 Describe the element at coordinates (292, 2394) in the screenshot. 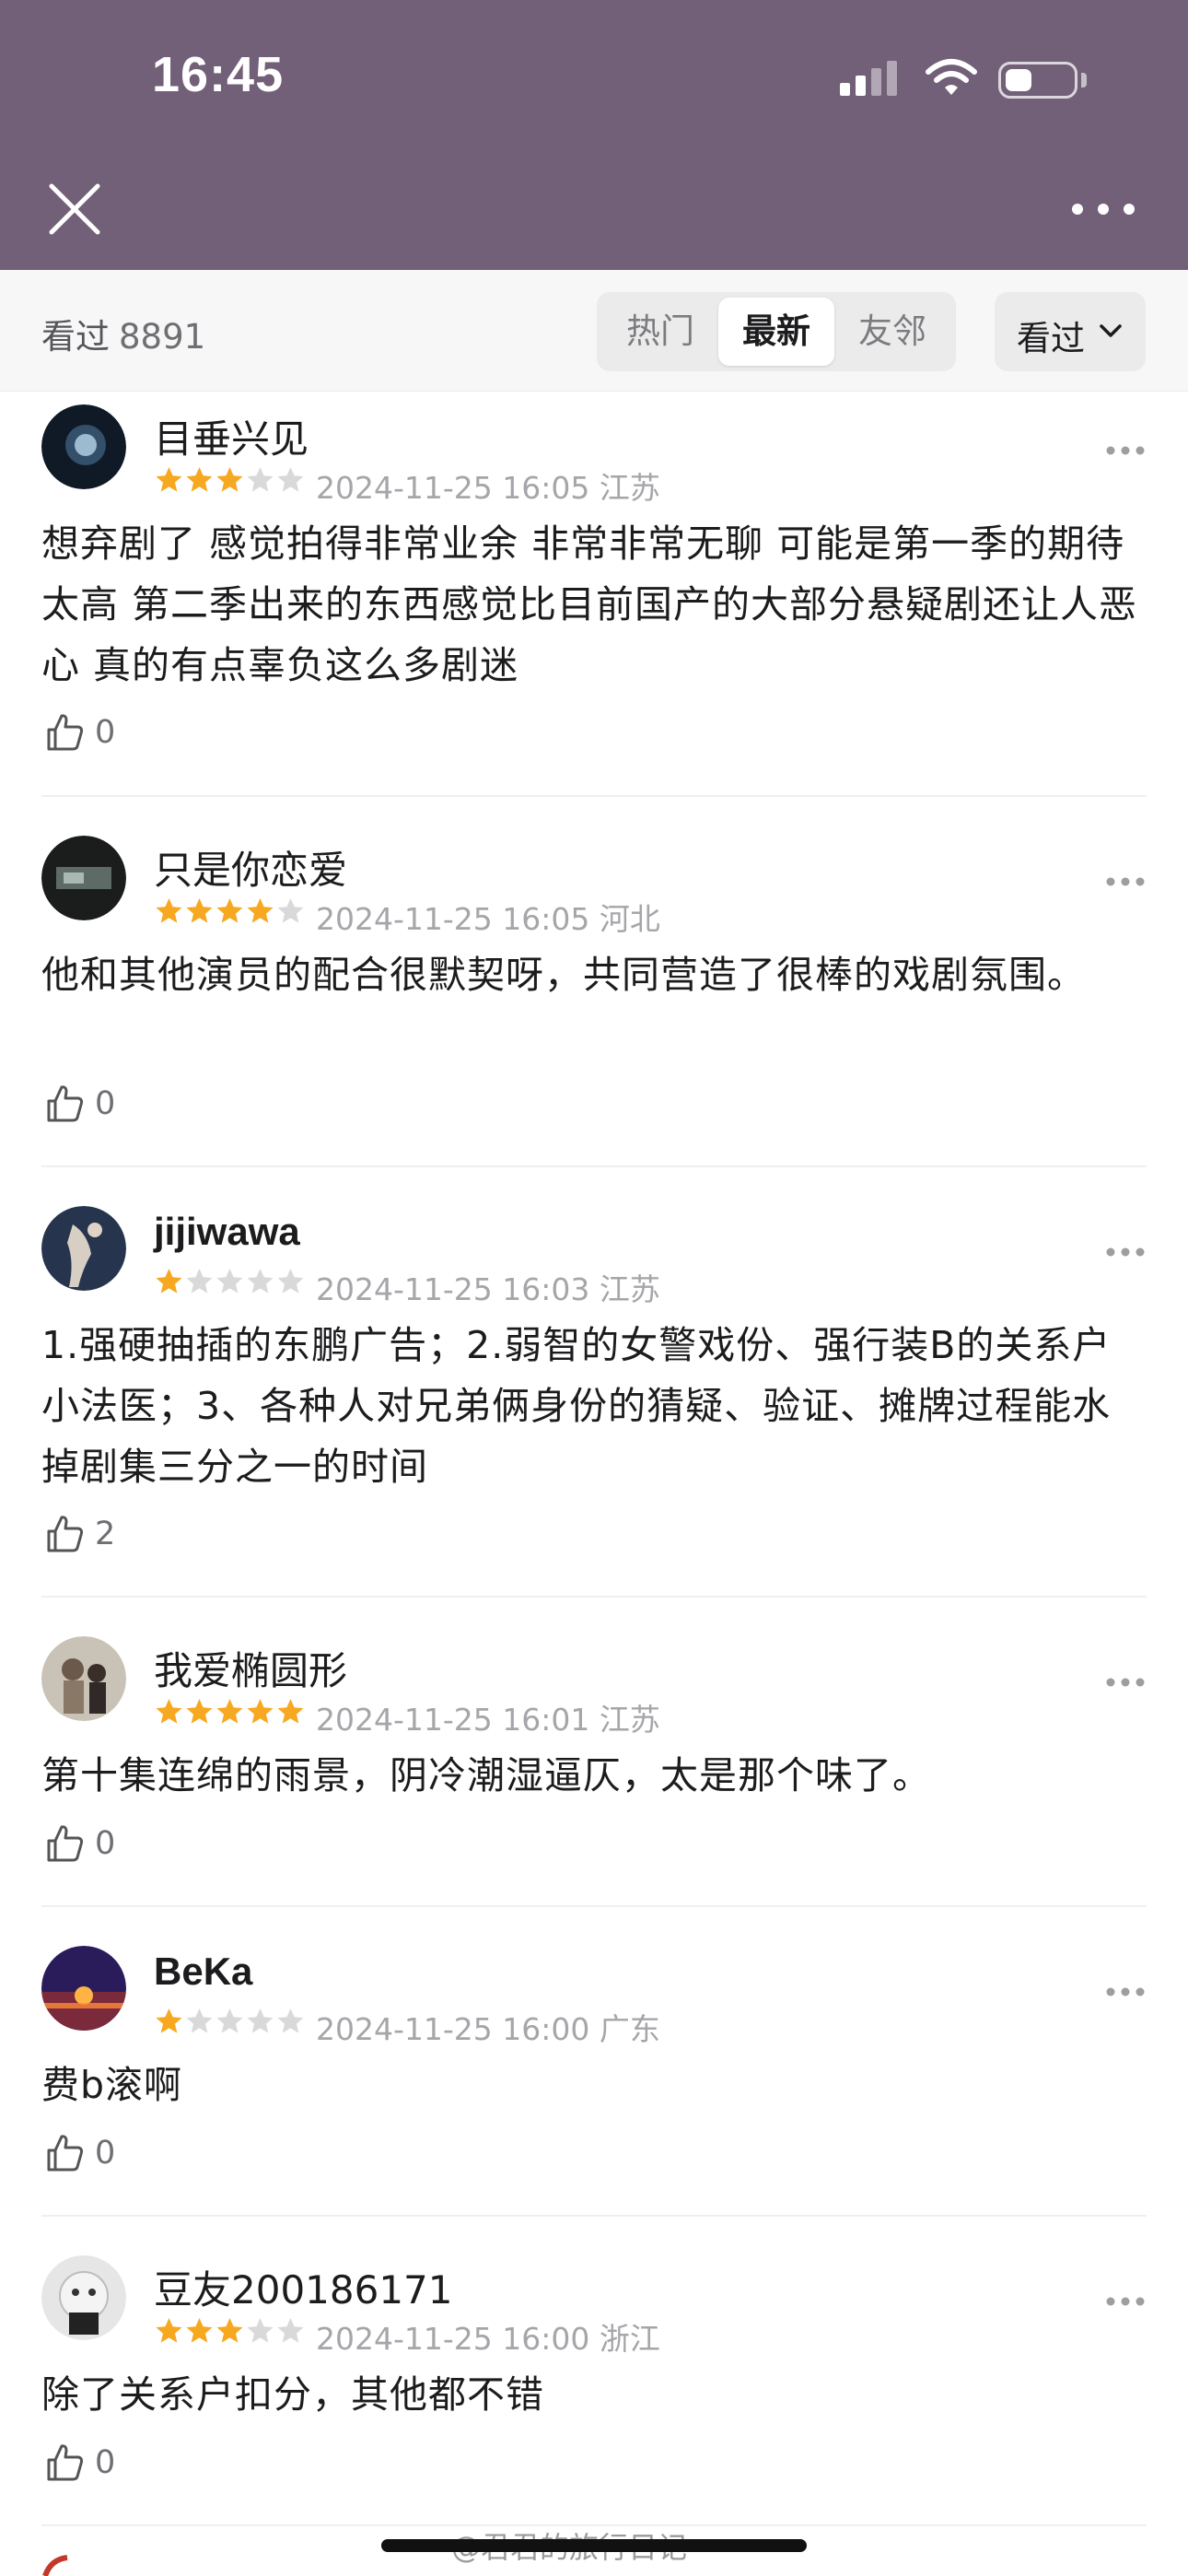

I see `comment-text: 除了关系户扣分，其他都不错` at that location.